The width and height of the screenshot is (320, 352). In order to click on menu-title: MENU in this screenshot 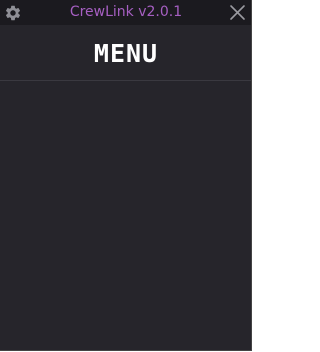, I will do `click(126, 53)`.